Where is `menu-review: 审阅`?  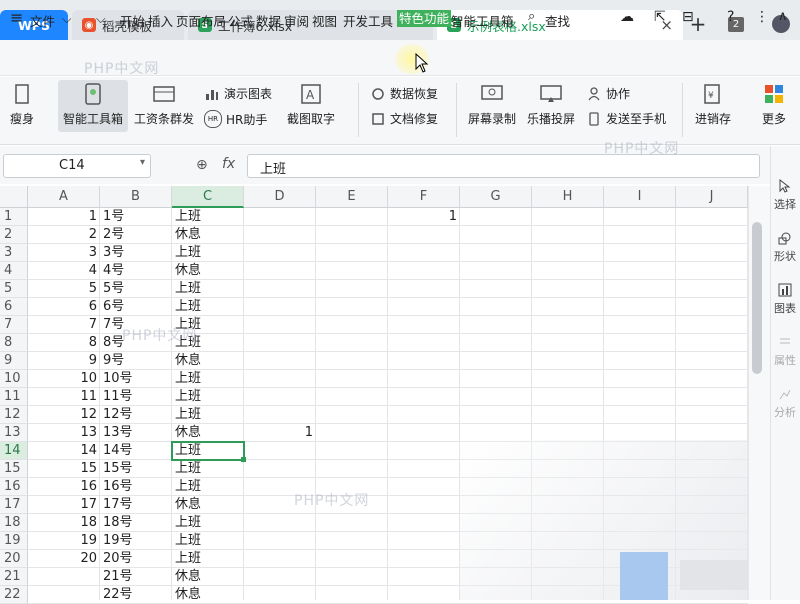
menu-review: 审阅 is located at coordinates (296, 20).